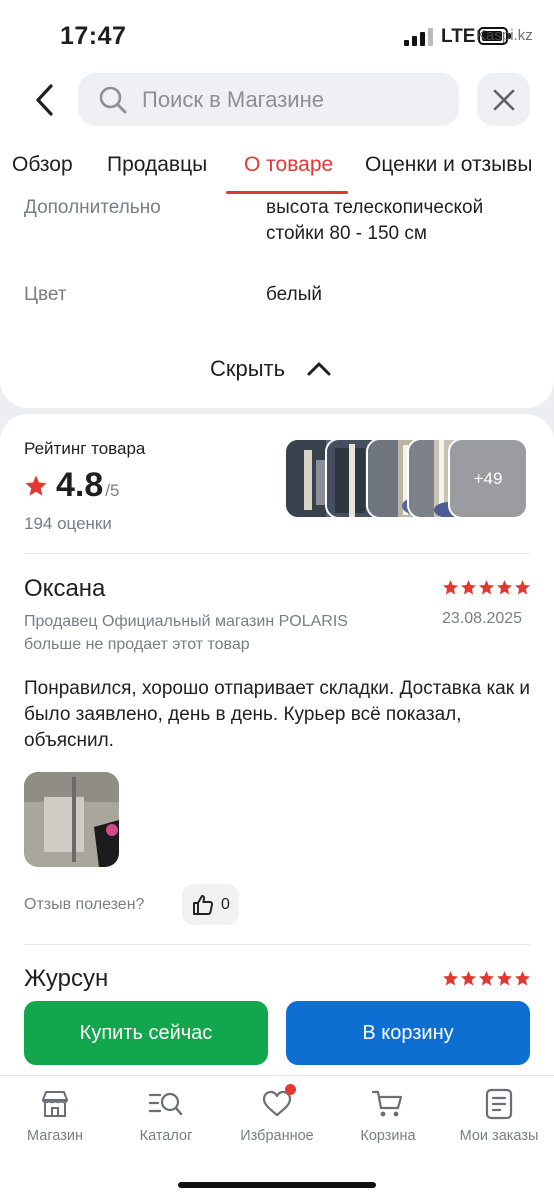 Image resolution: width=554 pixels, height=1200 pixels. I want to click on like-count: 0, so click(225, 904).